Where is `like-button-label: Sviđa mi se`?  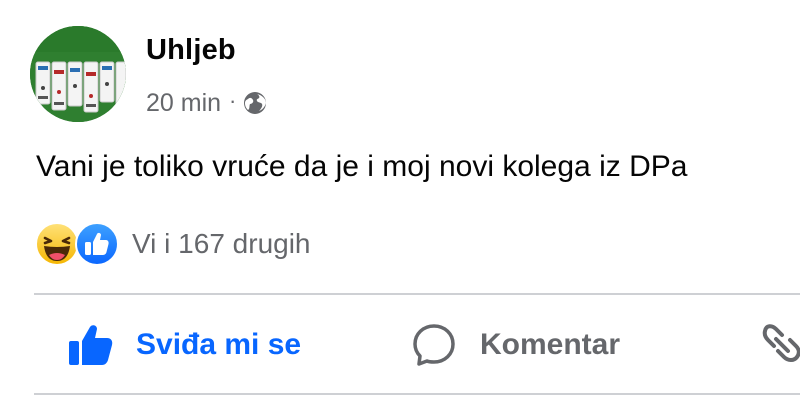 like-button-label: Sviđa mi se is located at coordinates (219, 344).